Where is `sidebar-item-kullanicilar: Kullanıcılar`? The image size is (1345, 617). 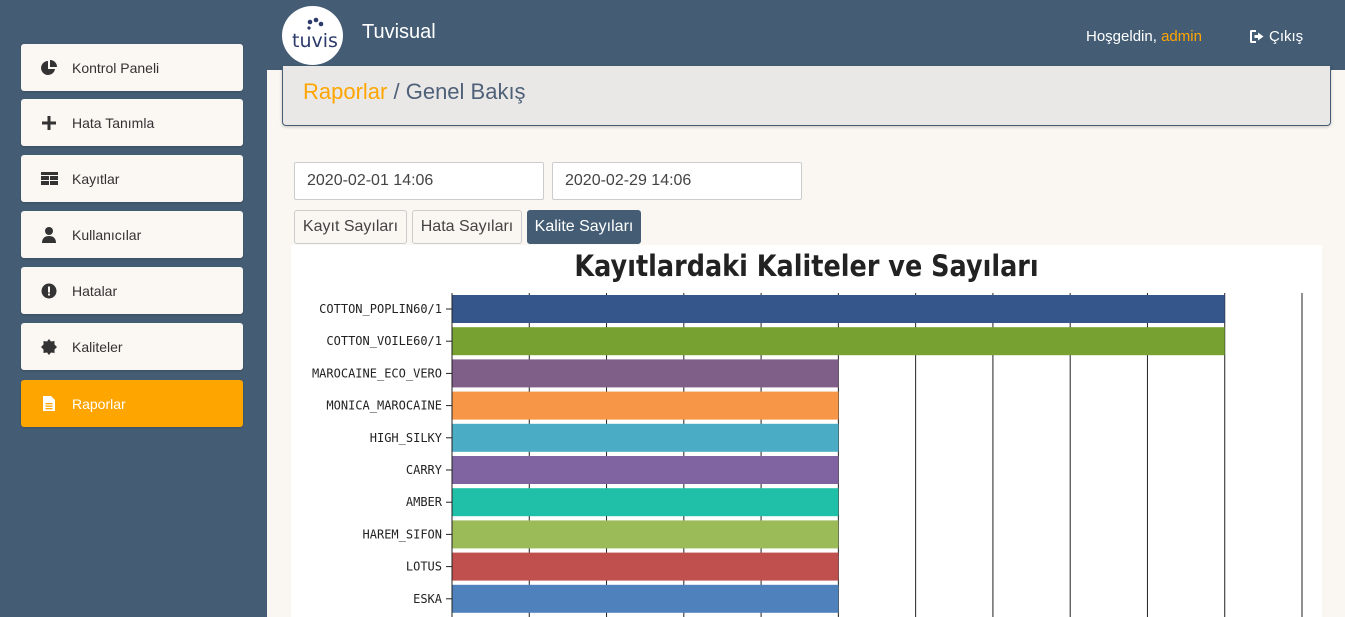 sidebar-item-kullanicilar: Kullanıcılar is located at coordinates (132, 234).